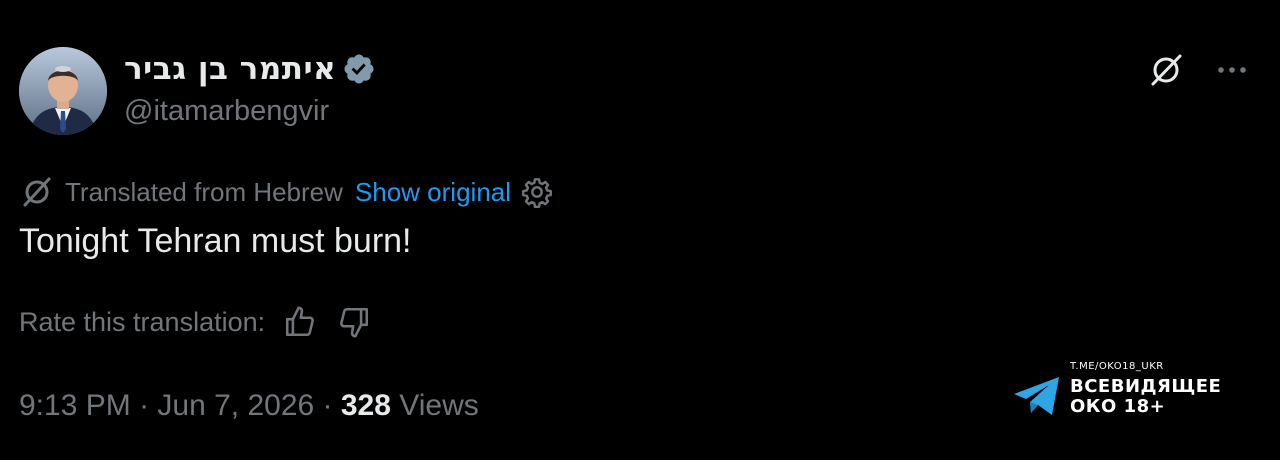 The width and height of the screenshot is (1280, 460). Describe the element at coordinates (230, 69) in the screenshot. I see `author-display-name: איתמר בן גביר` at that location.